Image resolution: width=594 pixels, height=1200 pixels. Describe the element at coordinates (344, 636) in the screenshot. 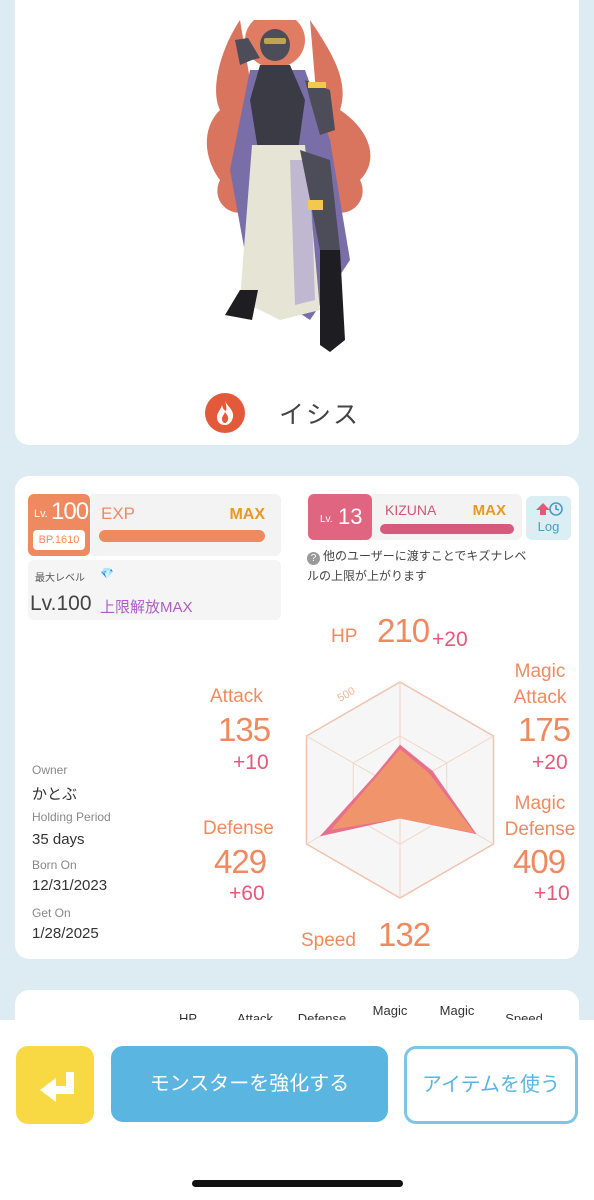

I see `hp-stat-label: HP` at that location.